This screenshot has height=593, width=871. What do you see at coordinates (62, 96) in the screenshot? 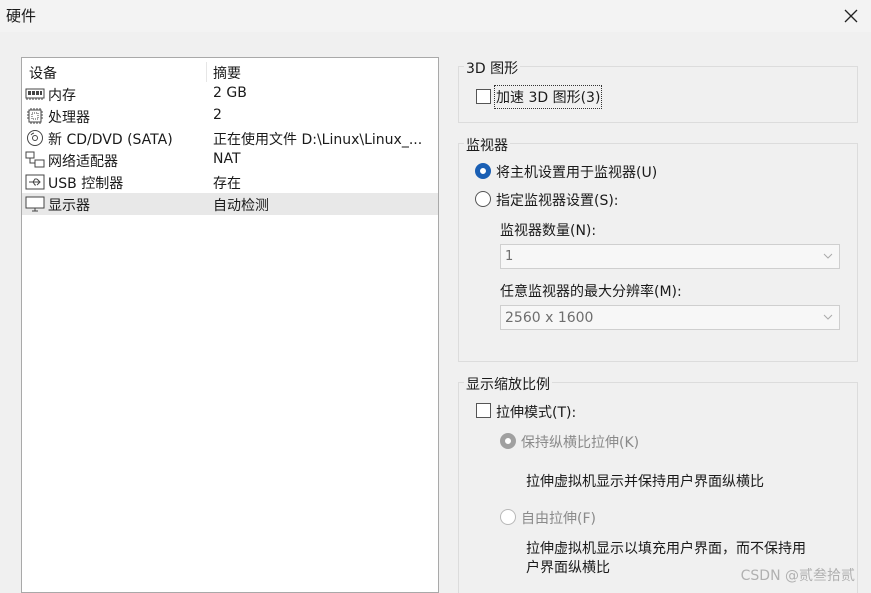
I see `device-name: 内存` at bounding box center [62, 96].